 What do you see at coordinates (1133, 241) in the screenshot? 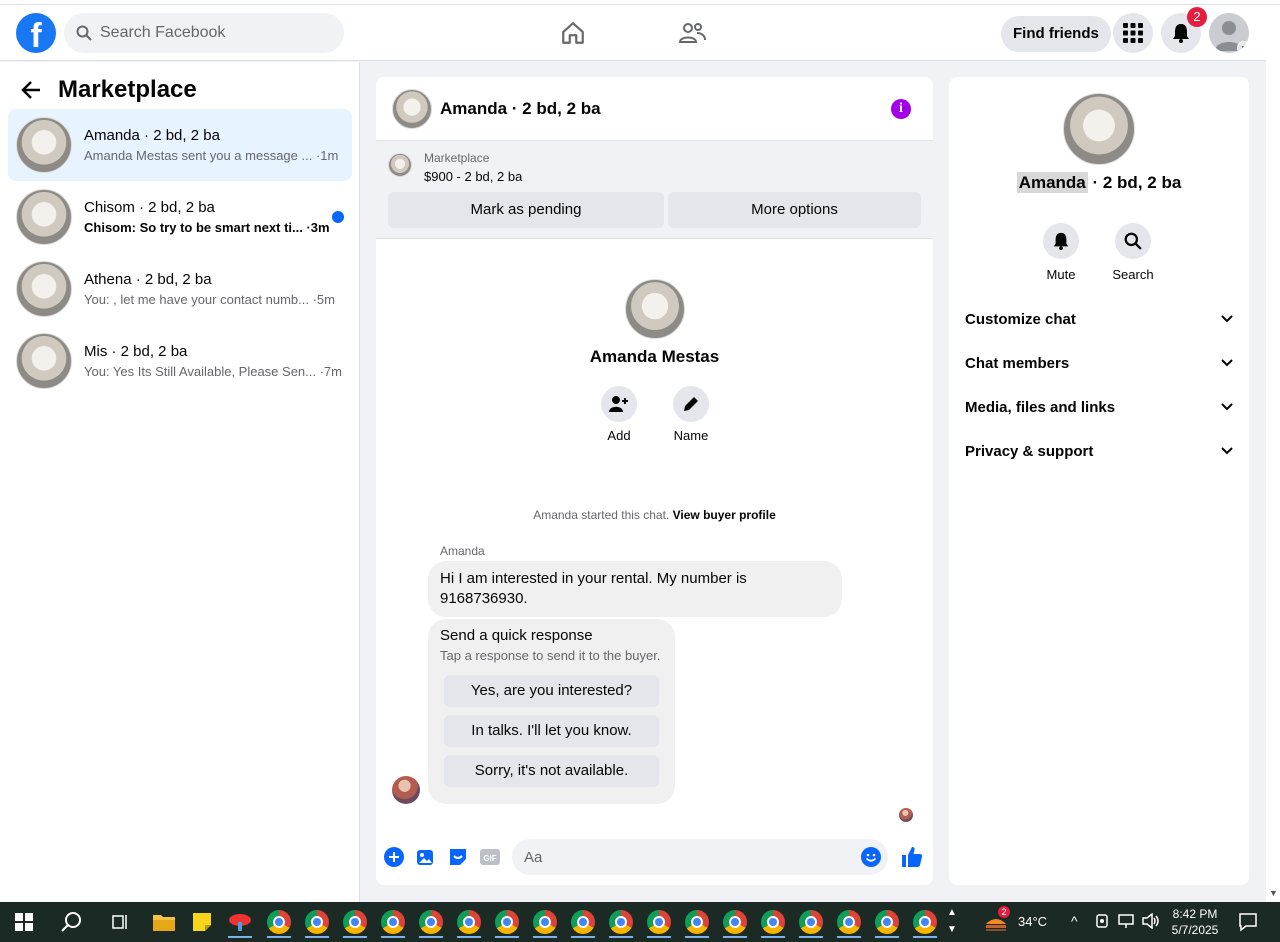
I see `search-icon` at bounding box center [1133, 241].